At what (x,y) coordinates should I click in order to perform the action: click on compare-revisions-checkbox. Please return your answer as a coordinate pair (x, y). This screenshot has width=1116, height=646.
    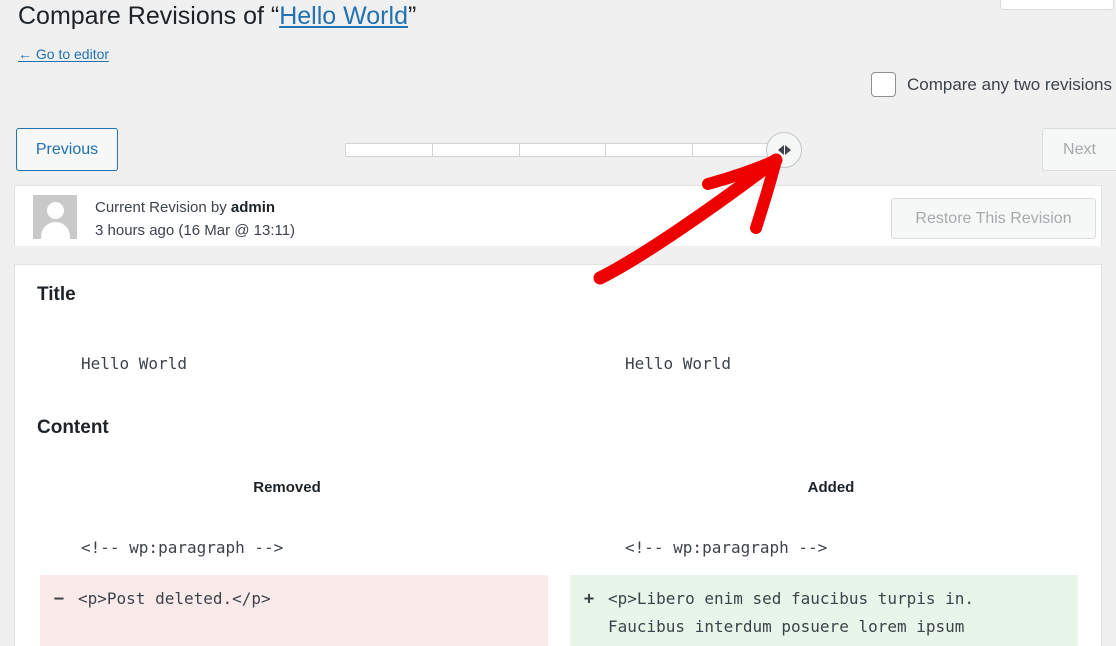
    Looking at the image, I should click on (883, 84).